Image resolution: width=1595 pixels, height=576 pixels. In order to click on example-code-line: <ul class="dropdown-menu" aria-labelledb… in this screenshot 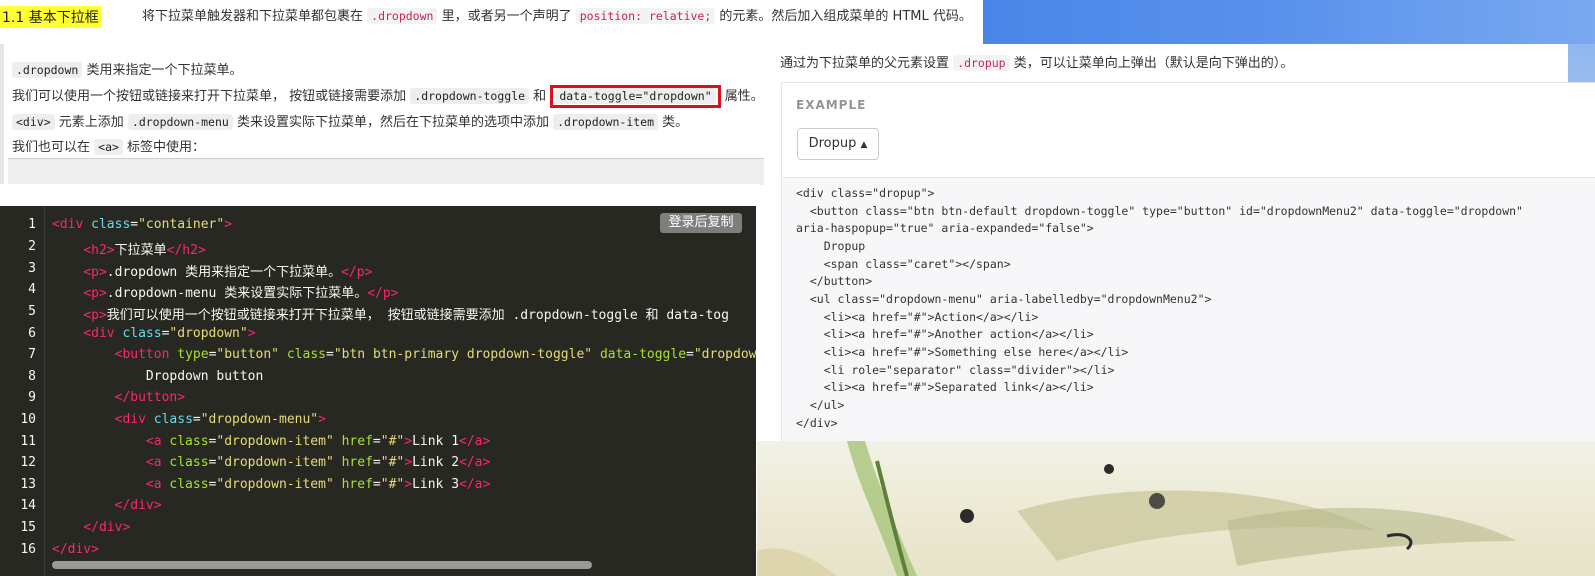, I will do `click(1004, 299)`.